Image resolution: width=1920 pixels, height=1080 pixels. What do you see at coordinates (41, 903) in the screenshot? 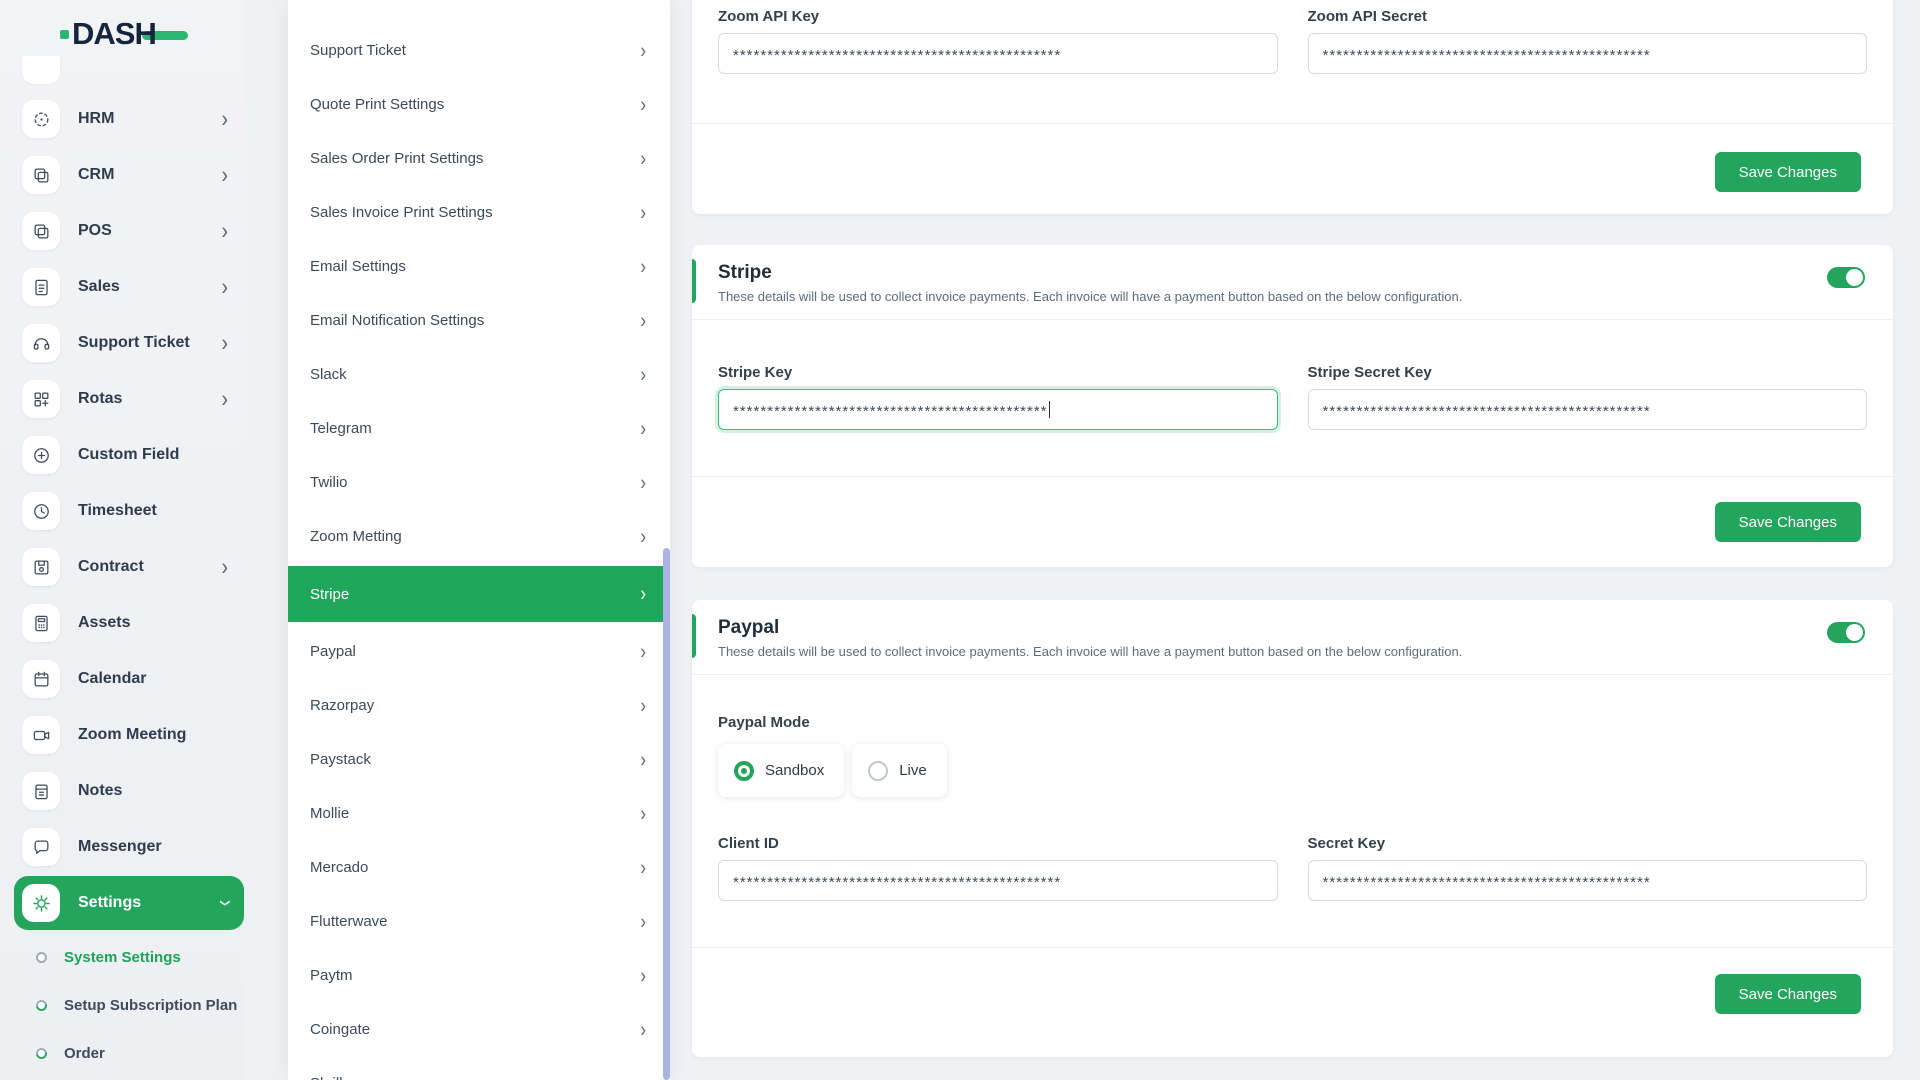
I see `gear-icon` at bounding box center [41, 903].